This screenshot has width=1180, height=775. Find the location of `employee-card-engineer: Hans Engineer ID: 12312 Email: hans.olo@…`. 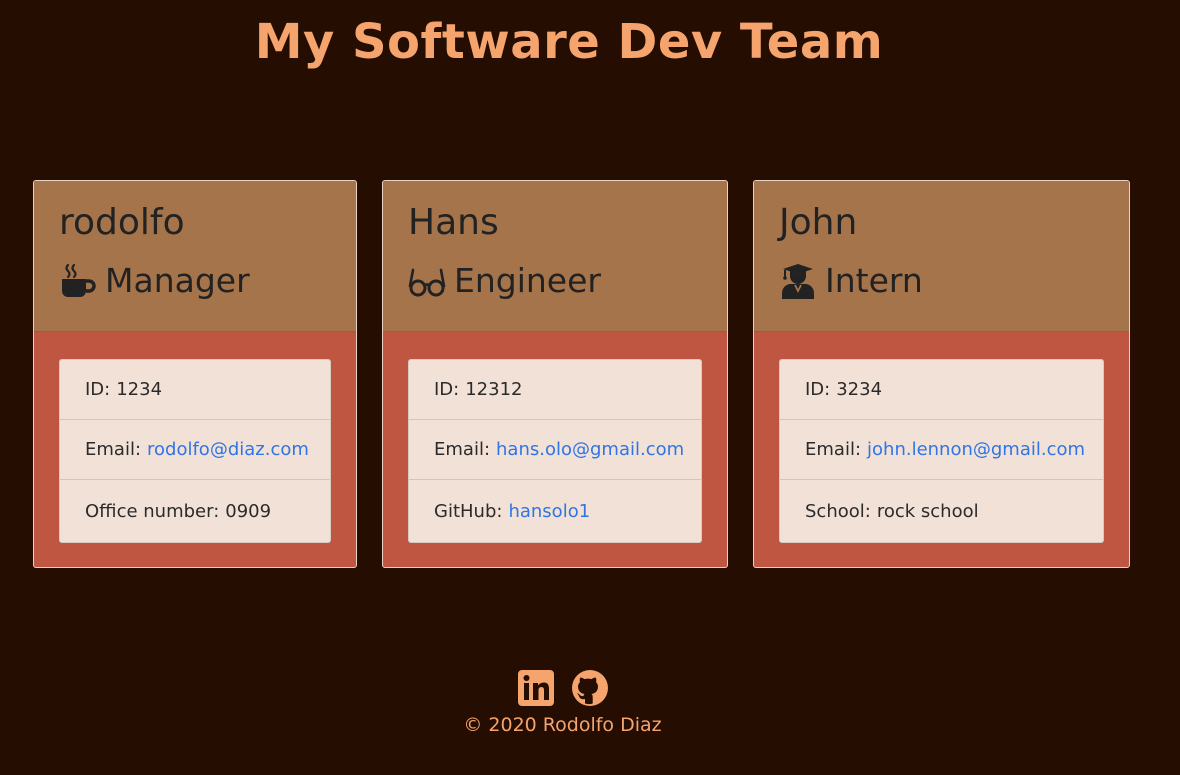

employee-card-engineer: Hans Engineer ID: 12312 Email: hans.olo@… is located at coordinates (555, 374).